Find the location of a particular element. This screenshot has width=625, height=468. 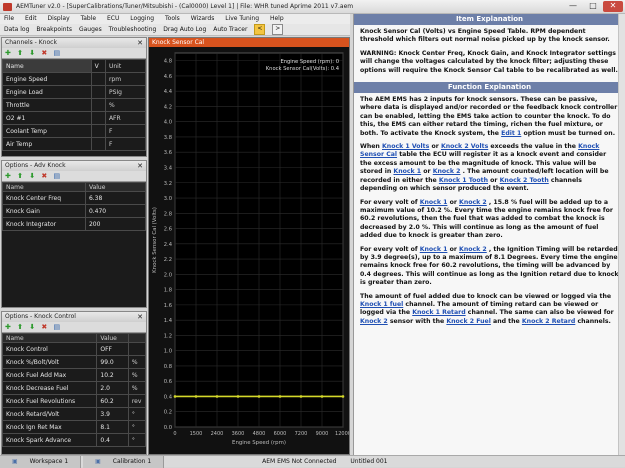

channel-link: Knock 2 Fuel is located at coordinates (468, 321).